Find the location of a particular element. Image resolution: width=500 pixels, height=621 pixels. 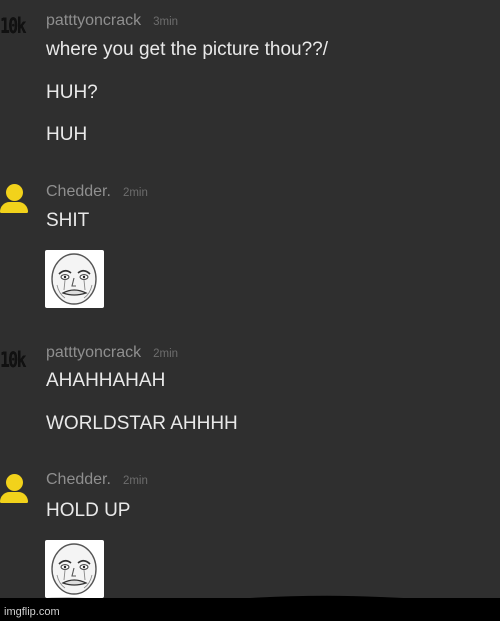

message-header: patttyoncrack 2min is located at coordinates (112, 353).